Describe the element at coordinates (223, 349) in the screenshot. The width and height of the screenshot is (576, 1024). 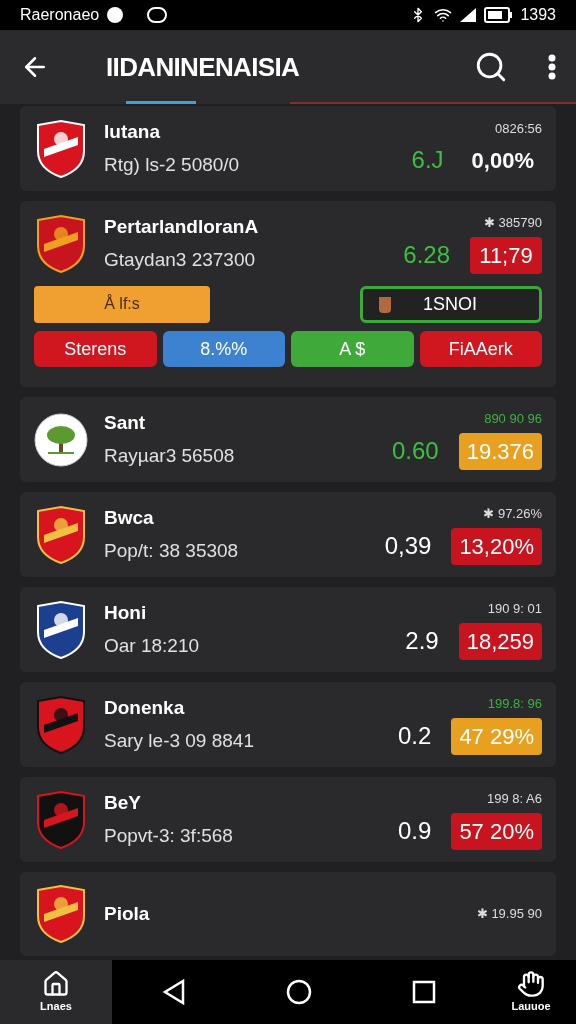
I see `action-button: 8.%%` at that location.